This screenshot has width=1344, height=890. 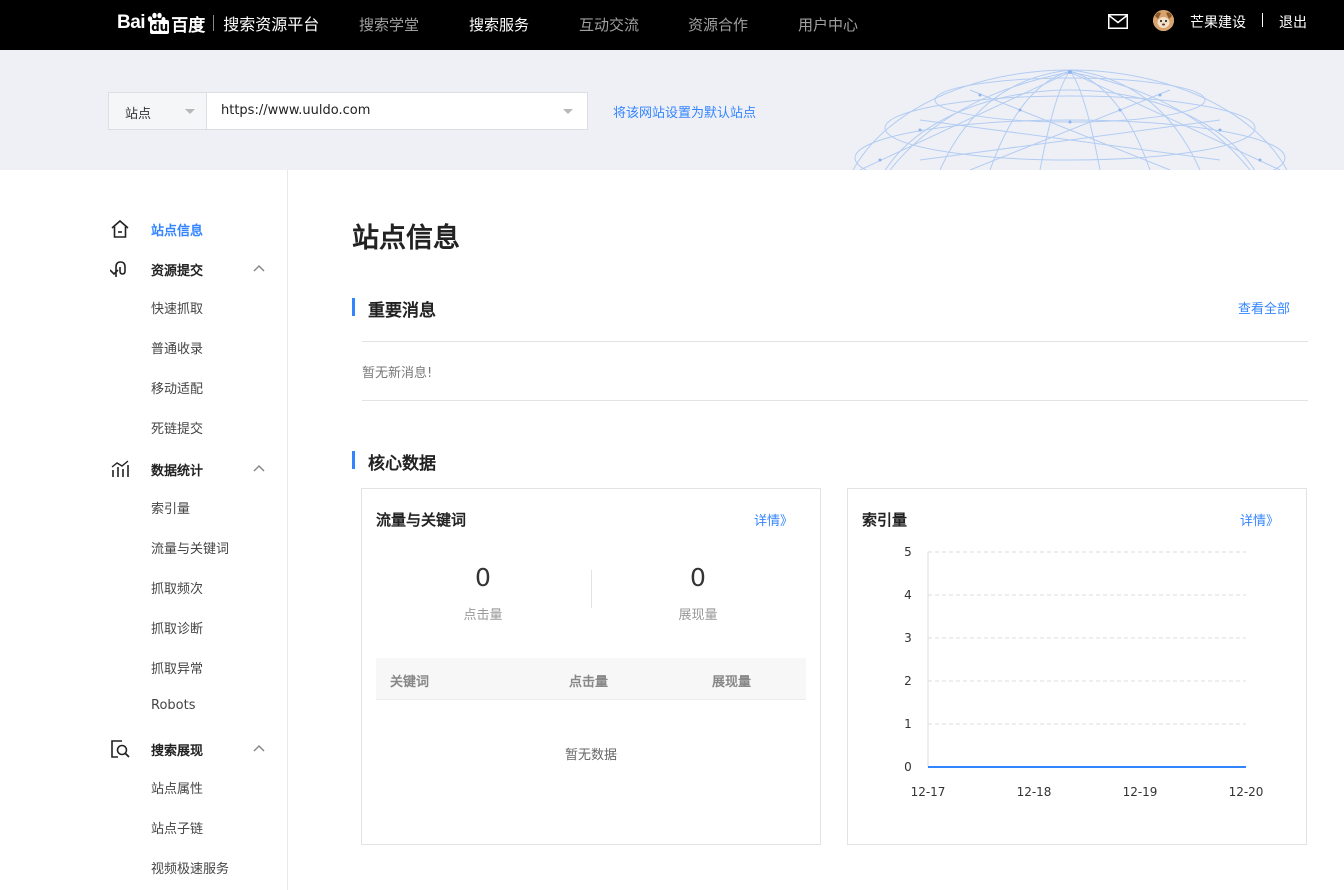 I want to click on stats-icon, so click(x=120, y=468).